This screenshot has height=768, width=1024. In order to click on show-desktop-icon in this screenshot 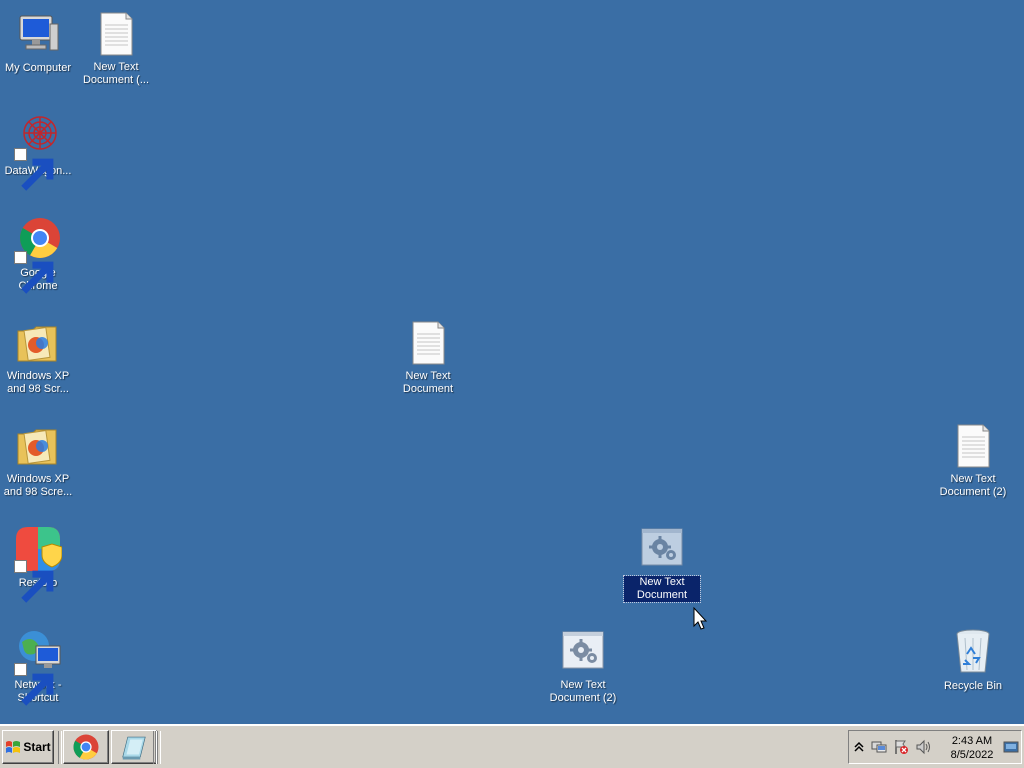, I will do `click(134, 748)`.